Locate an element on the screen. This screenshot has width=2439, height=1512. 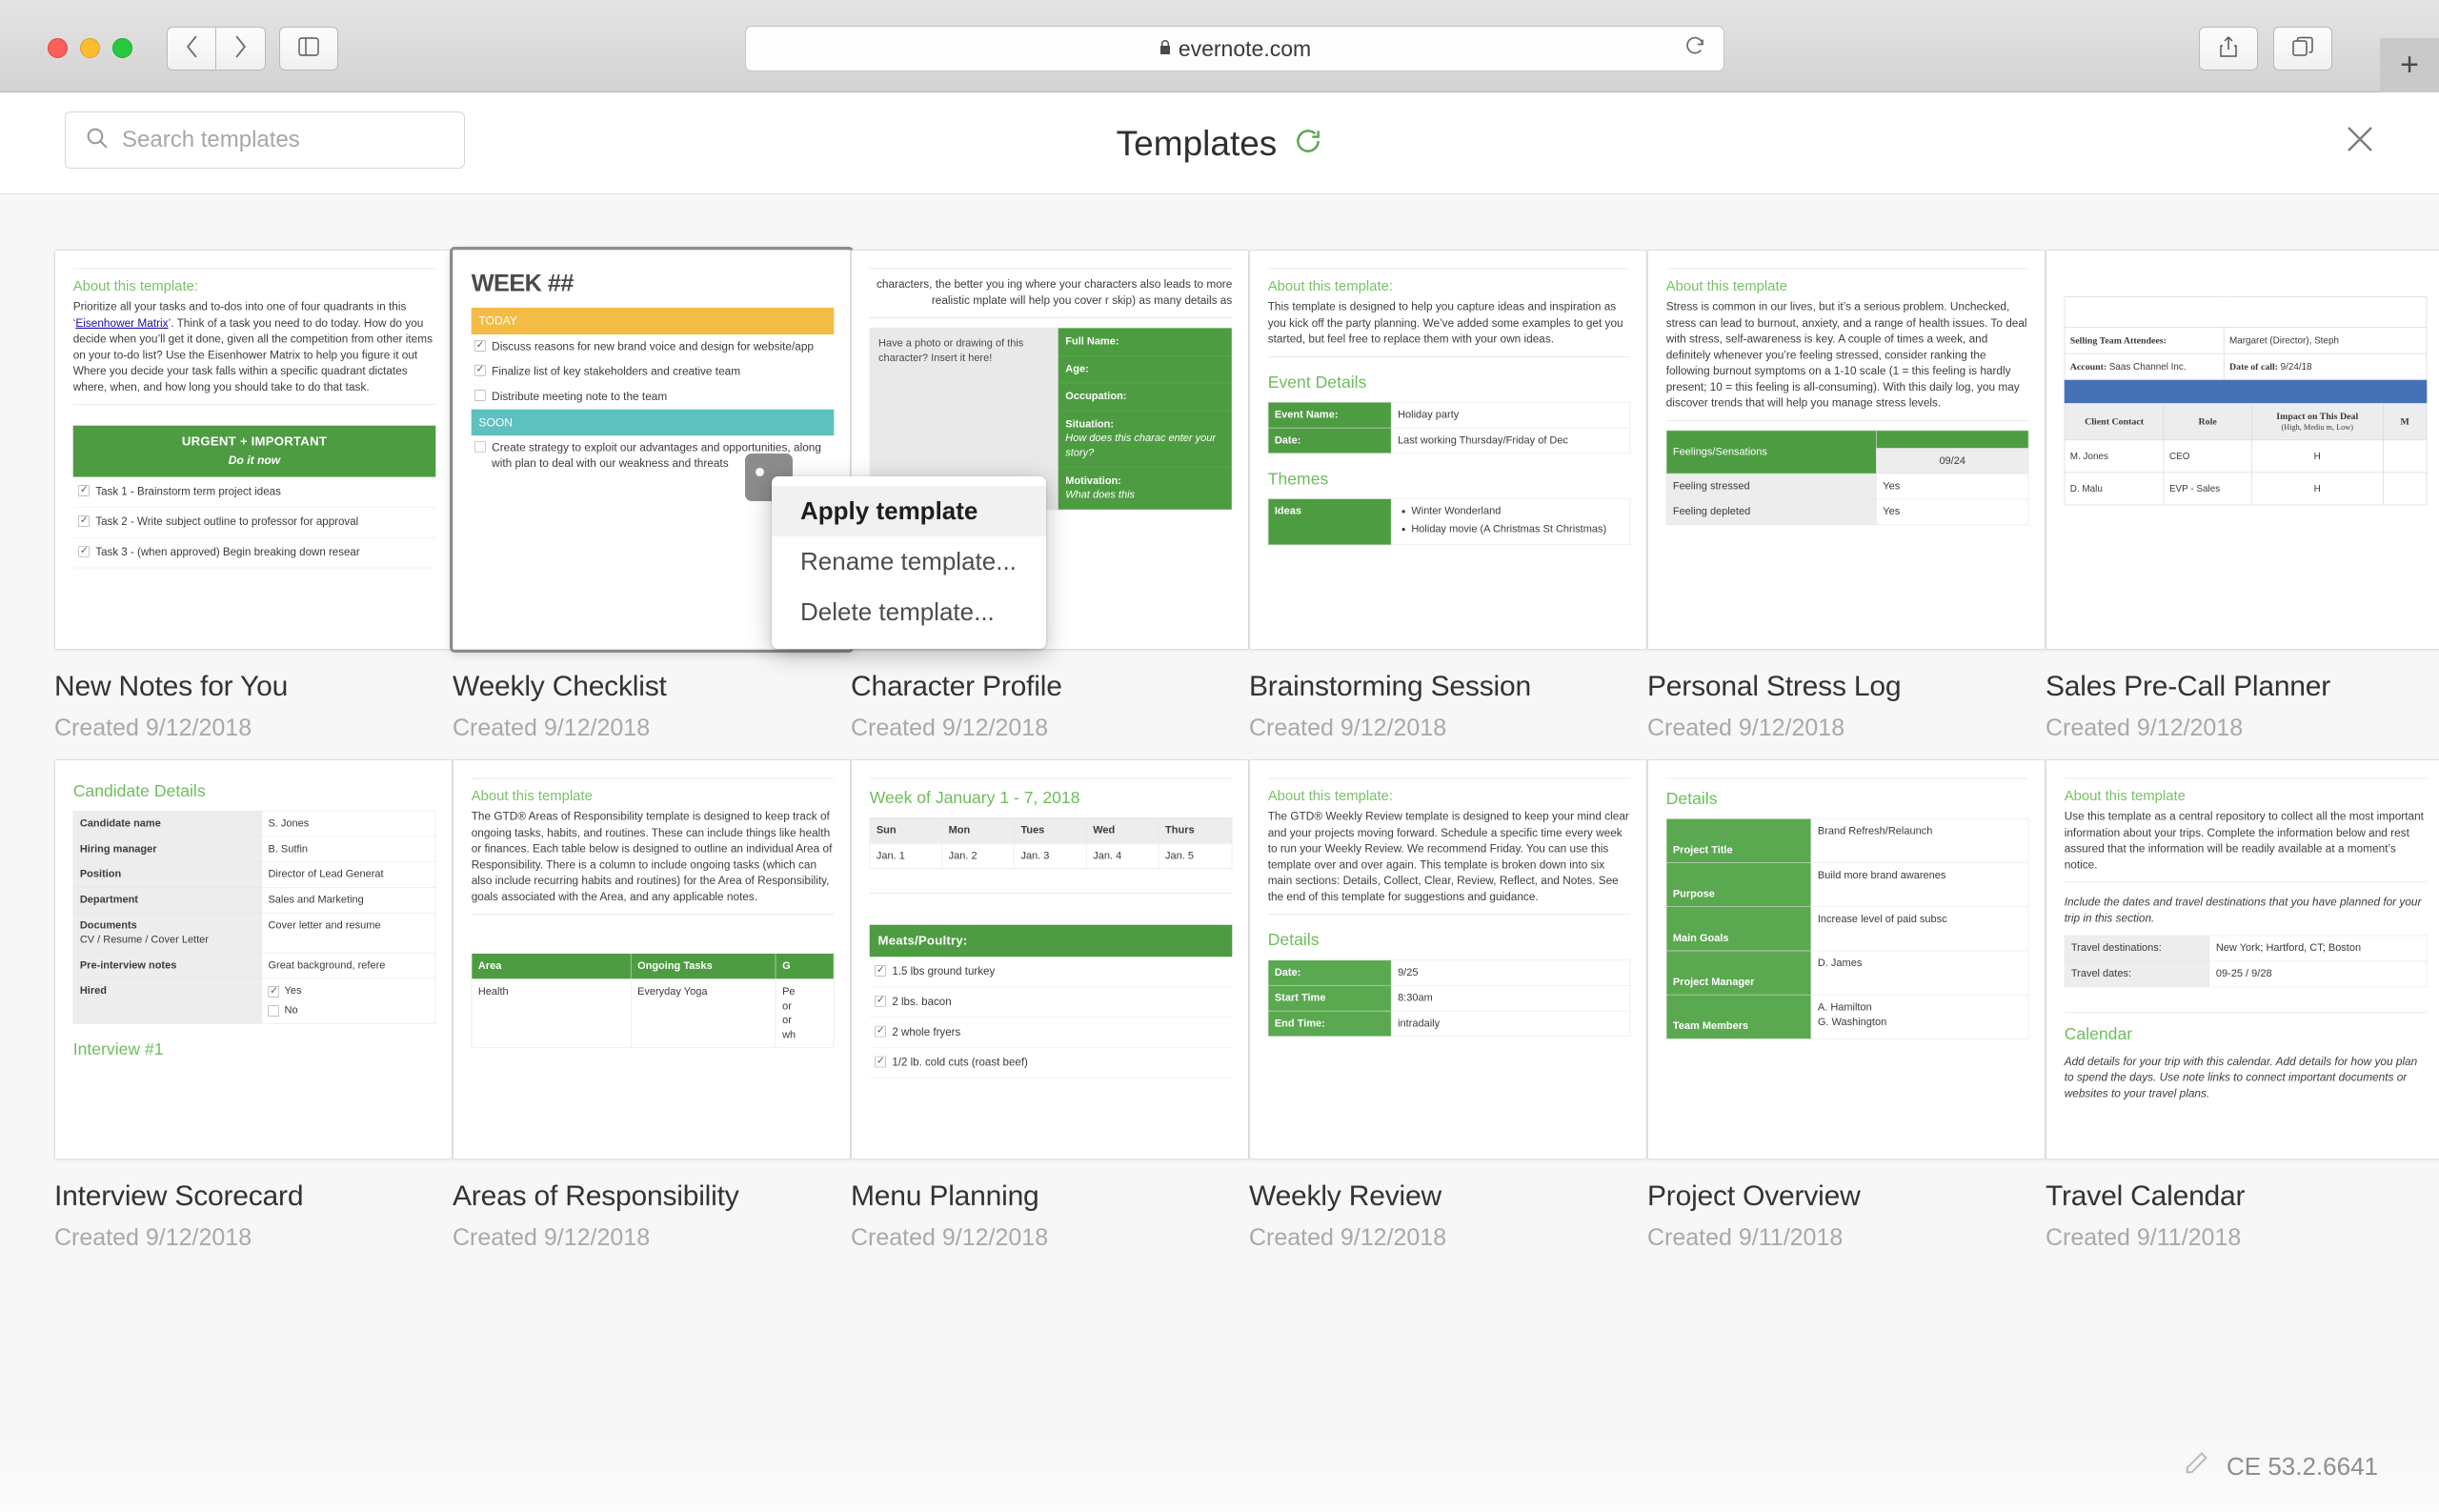
day-header: Tues is located at coordinates (1050, 830).